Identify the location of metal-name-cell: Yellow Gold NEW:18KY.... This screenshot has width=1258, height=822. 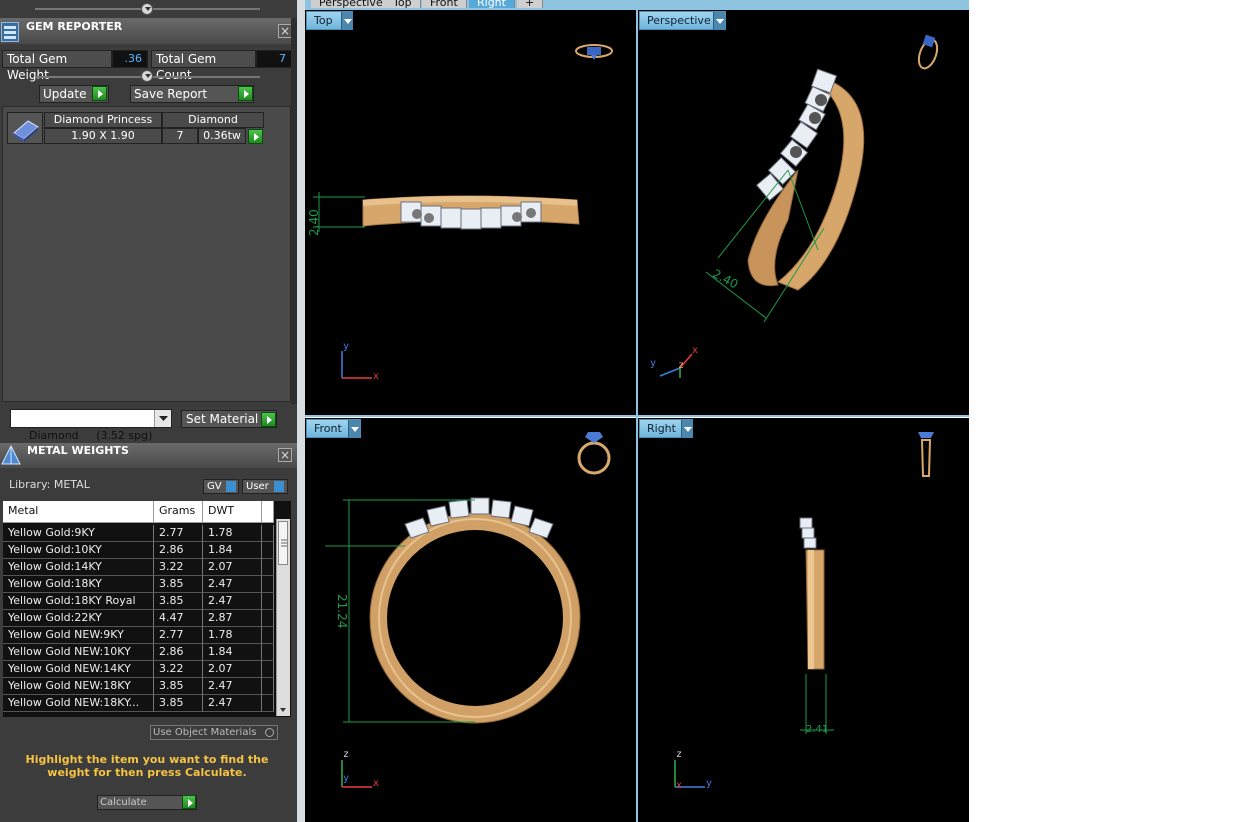
(78, 703).